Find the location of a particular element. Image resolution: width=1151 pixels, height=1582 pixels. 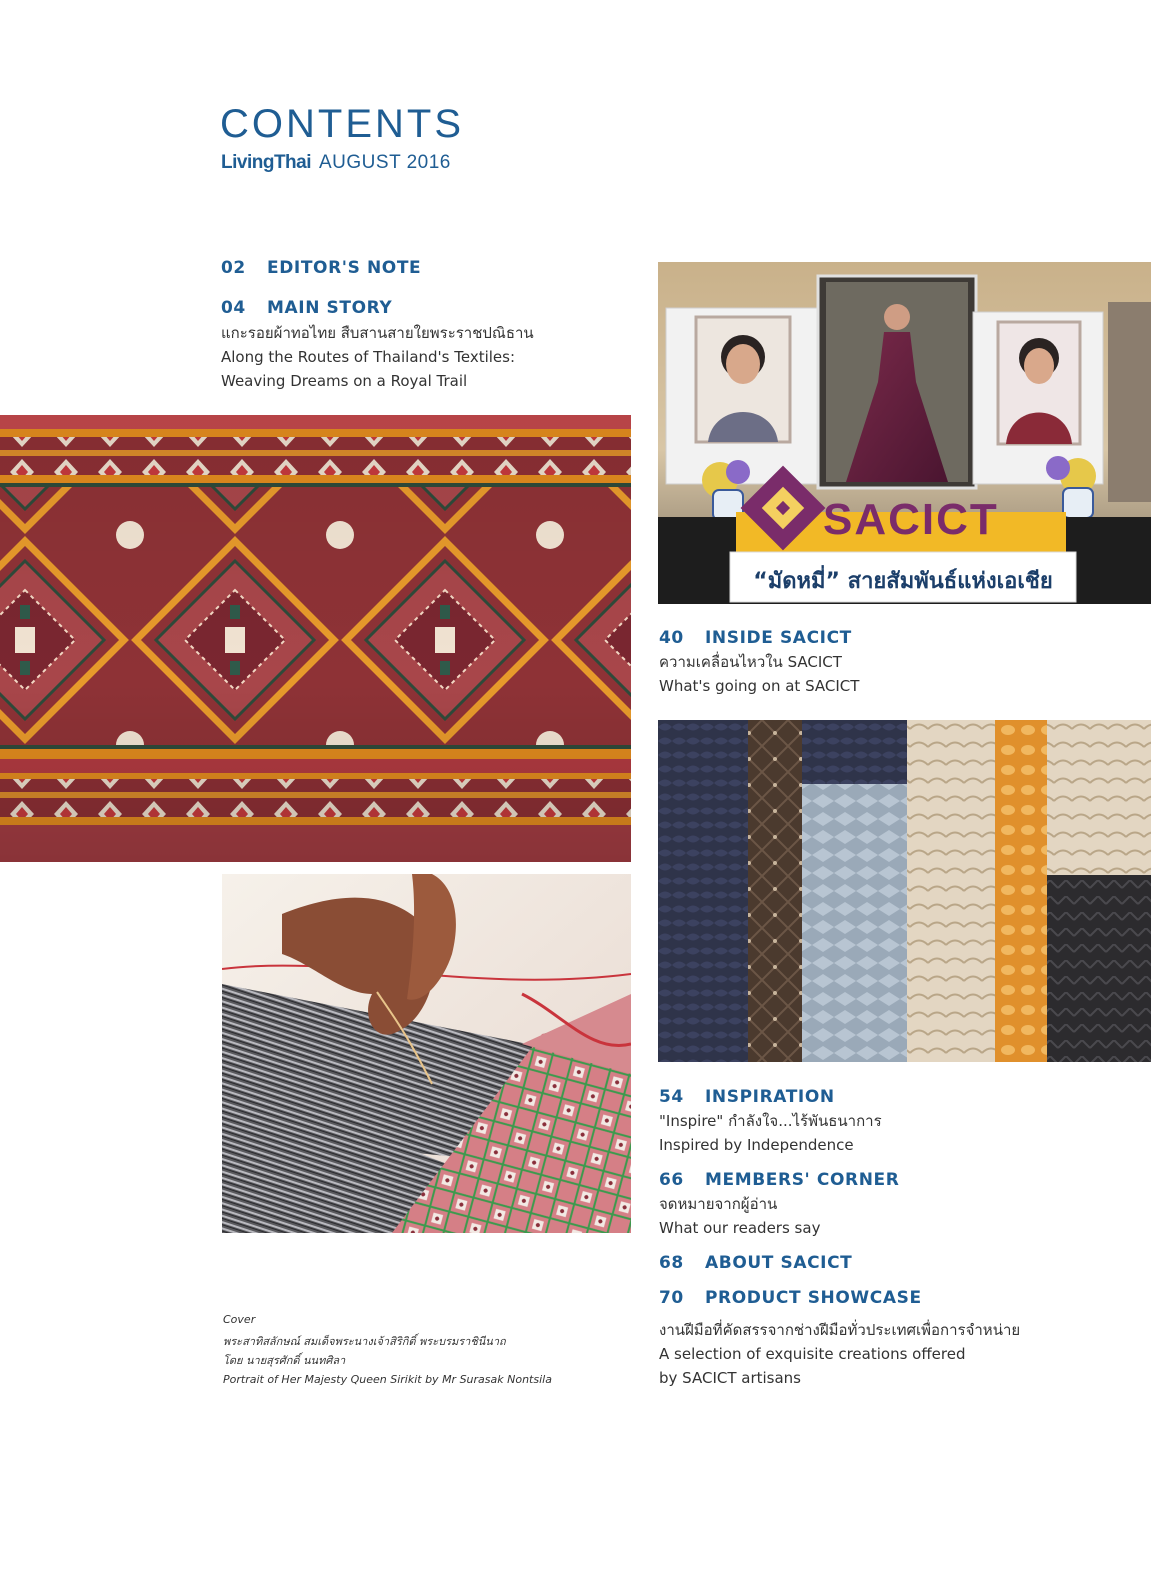

page-number: 54 is located at coordinates (671, 1097).